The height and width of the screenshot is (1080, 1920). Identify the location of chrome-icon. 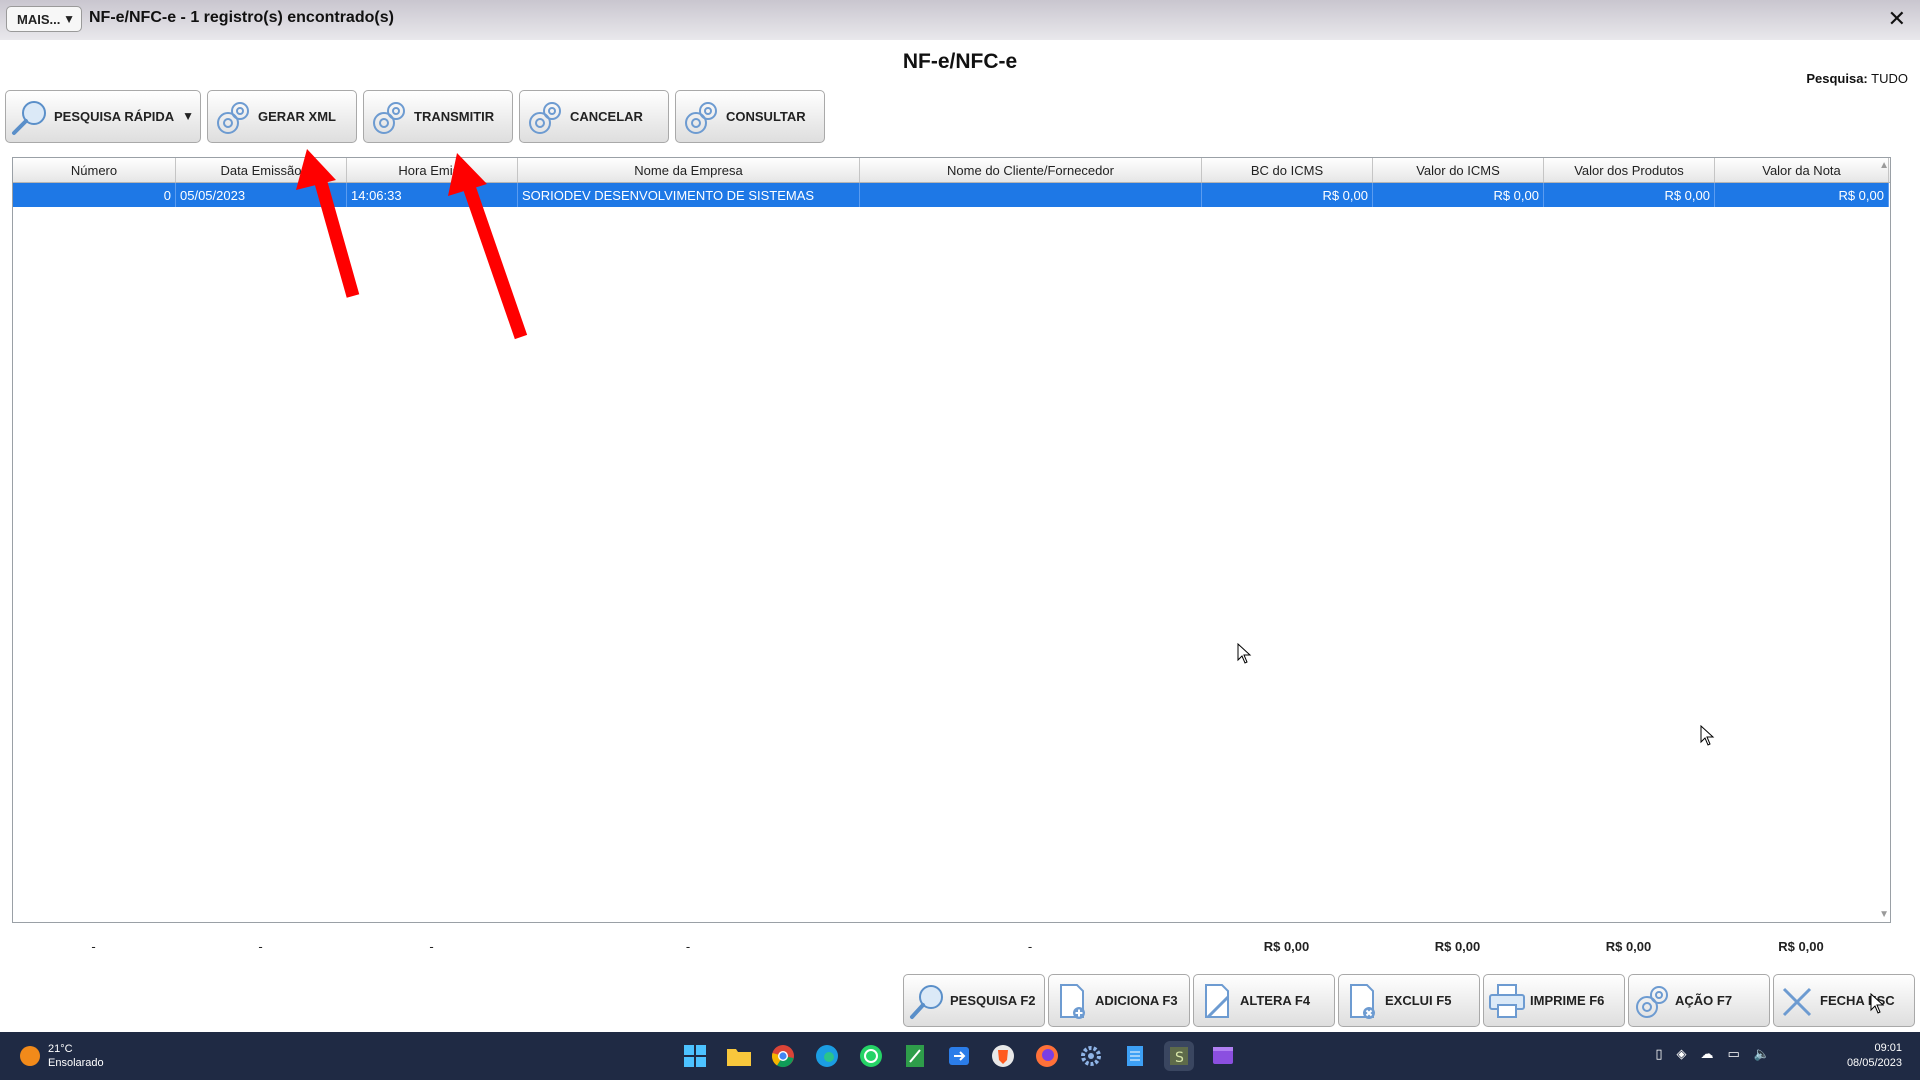
(783, 1056).